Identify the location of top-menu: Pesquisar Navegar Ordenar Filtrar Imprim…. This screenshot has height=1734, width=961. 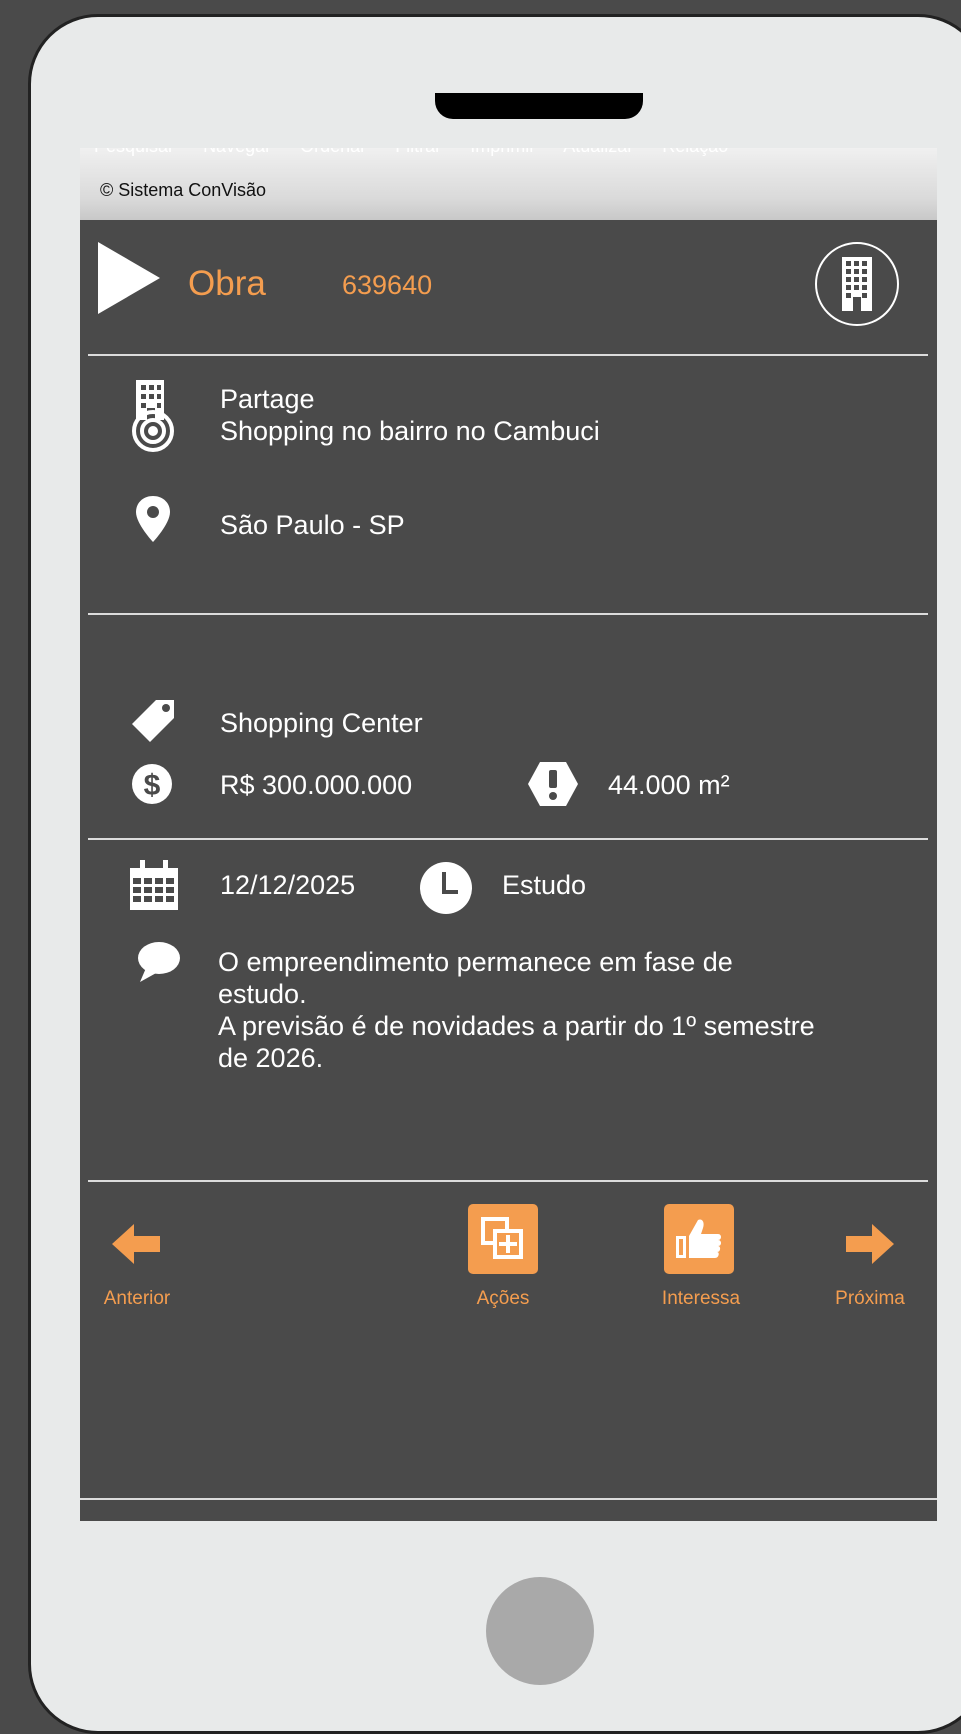
(514, 154).